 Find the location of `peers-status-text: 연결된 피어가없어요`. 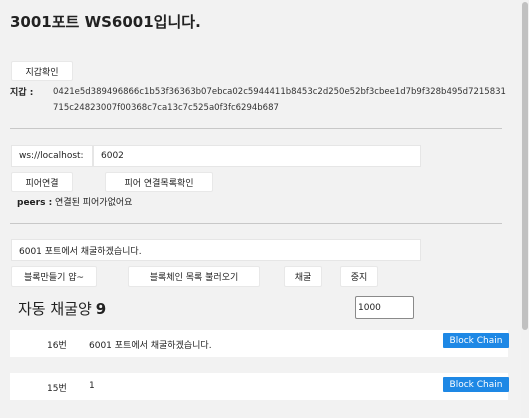

peers-status-text: 연결된 피어가없어요 is located at coordinates (92, 203).